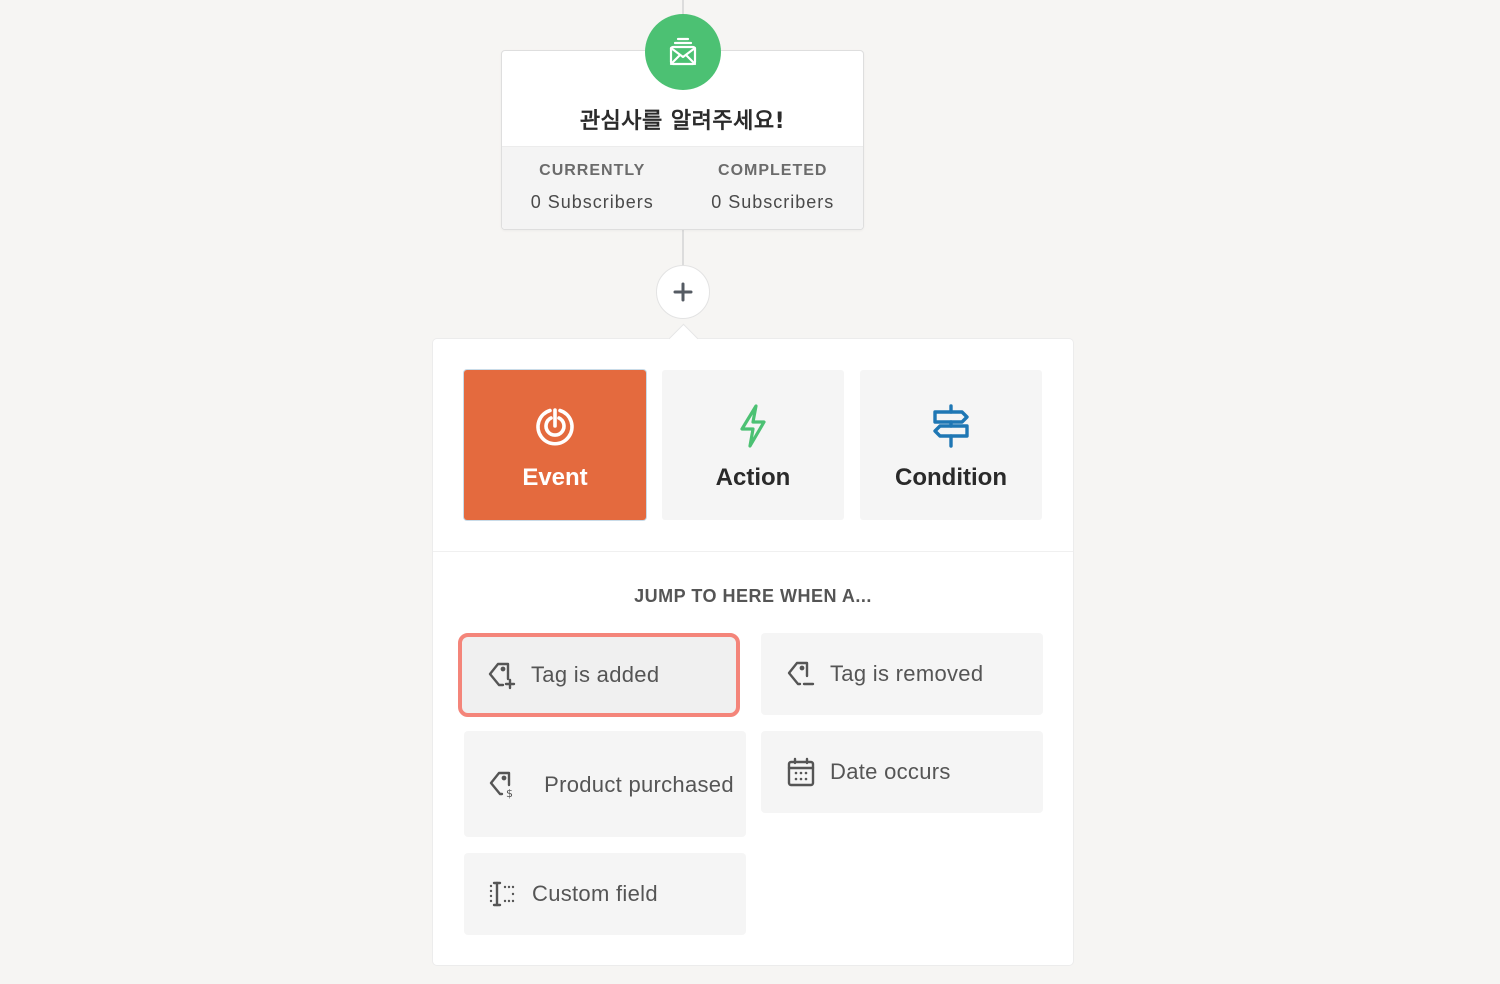 Image resolution: width=1500 pixels, height=984 pixels. What do you see at coordinates (503, 784) in the screenshot?
I see `tag-dollar-icon: $` at bounding box center [503, 784].